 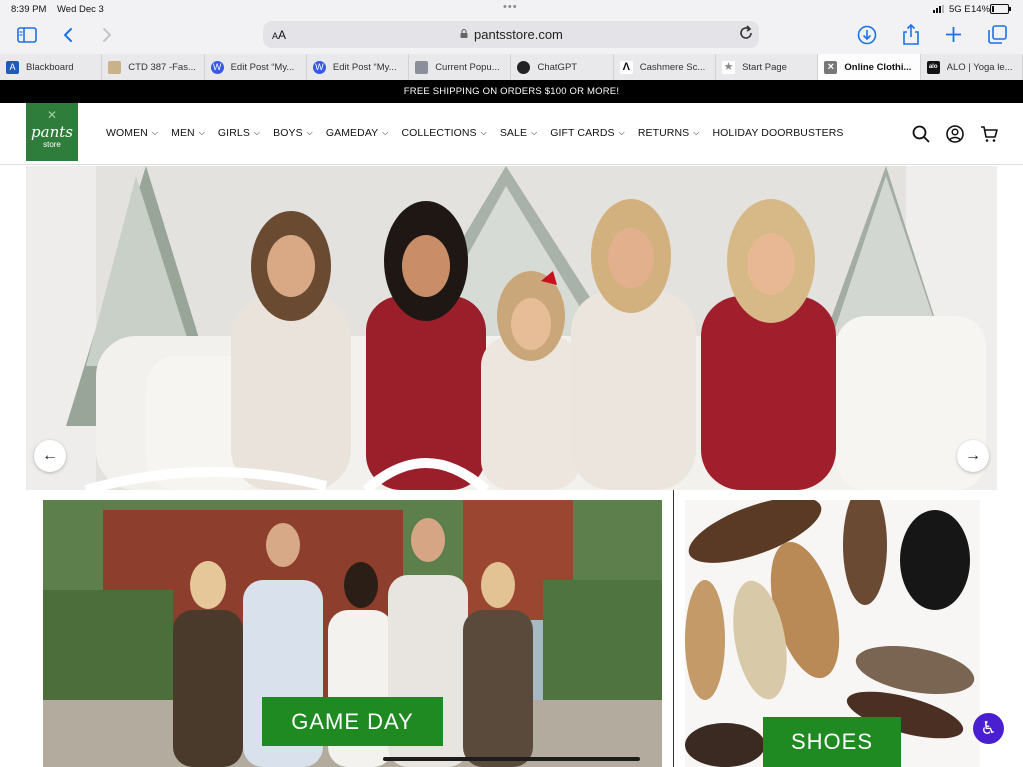 I want to click on multitasking-dots-icon: •••, so click(x=510, y=7).